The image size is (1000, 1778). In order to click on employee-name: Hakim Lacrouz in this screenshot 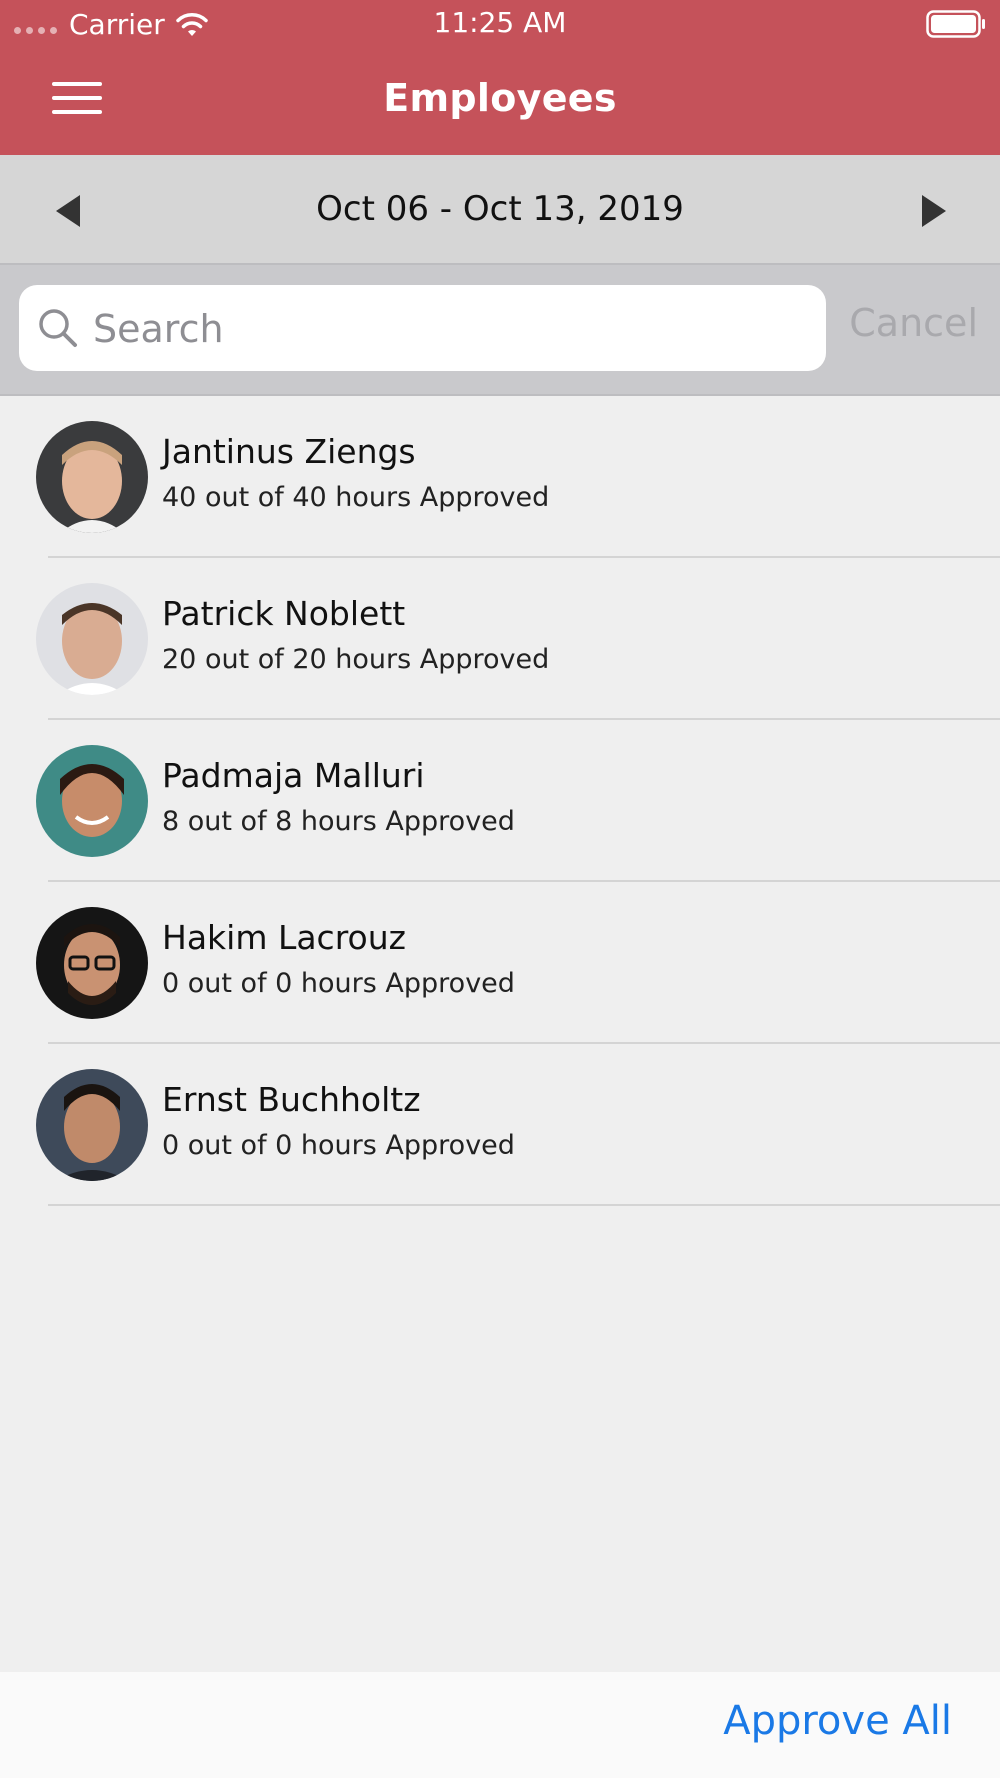, I will do `click(284, 937)`.